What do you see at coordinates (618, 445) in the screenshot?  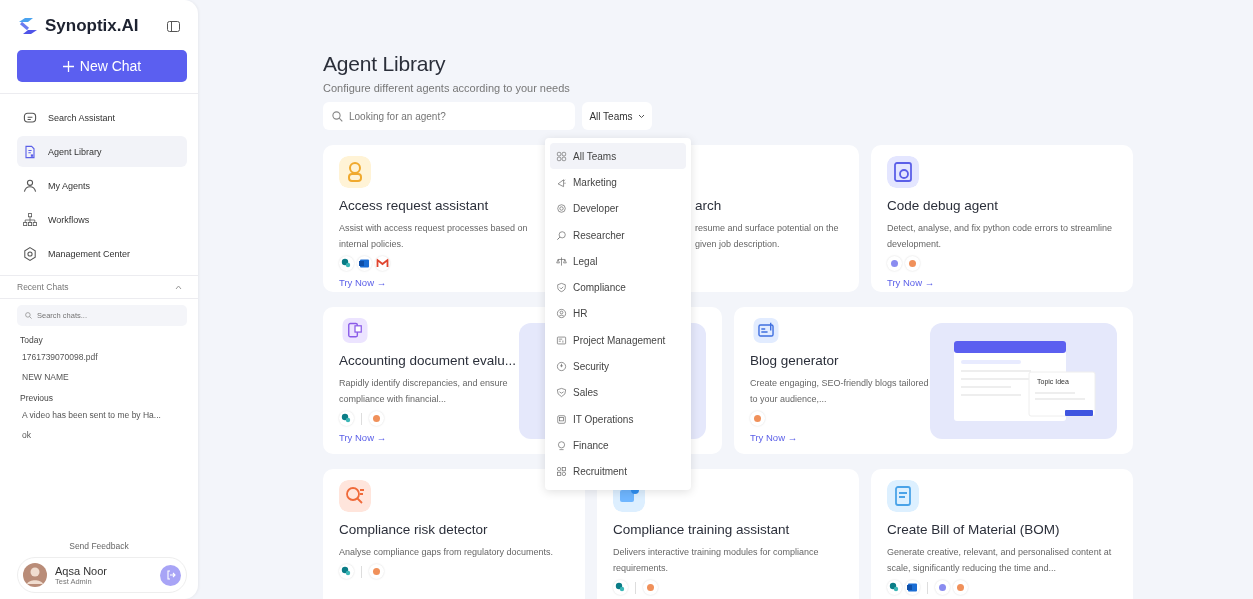 I see `team-option: Finance` at bounding box center [618, 445].